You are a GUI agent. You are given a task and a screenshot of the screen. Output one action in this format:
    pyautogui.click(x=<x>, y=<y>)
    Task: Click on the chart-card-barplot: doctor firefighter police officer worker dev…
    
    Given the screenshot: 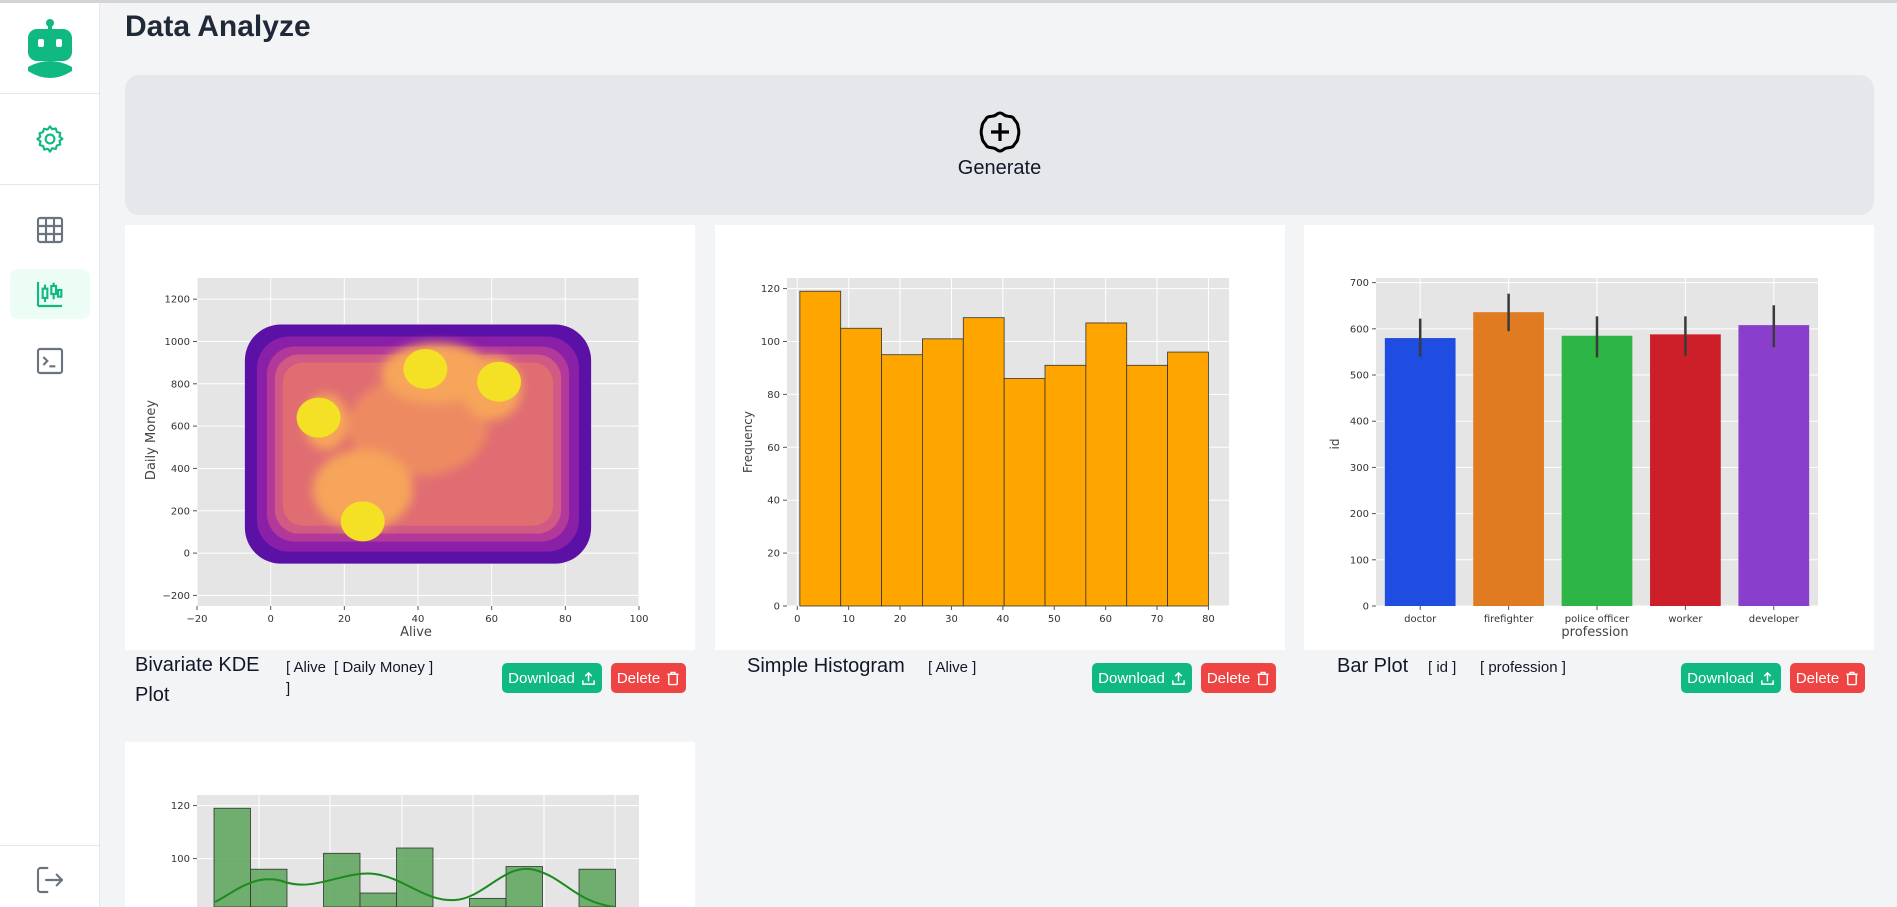 What is the action you would take?
    pyautogui.click(x=1589, y=437)
    